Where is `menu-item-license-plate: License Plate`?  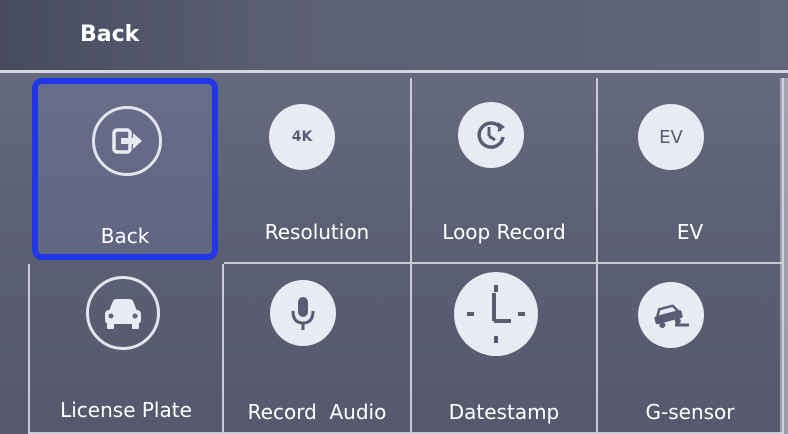 menu-item-license-plate: License Plate is located at coordinates (126, 349).